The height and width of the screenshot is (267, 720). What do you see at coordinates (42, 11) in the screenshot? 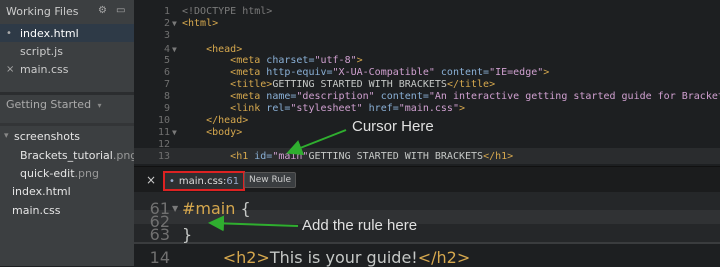
I see `working-files-title: Working Files` at bounding box center [42, 11].